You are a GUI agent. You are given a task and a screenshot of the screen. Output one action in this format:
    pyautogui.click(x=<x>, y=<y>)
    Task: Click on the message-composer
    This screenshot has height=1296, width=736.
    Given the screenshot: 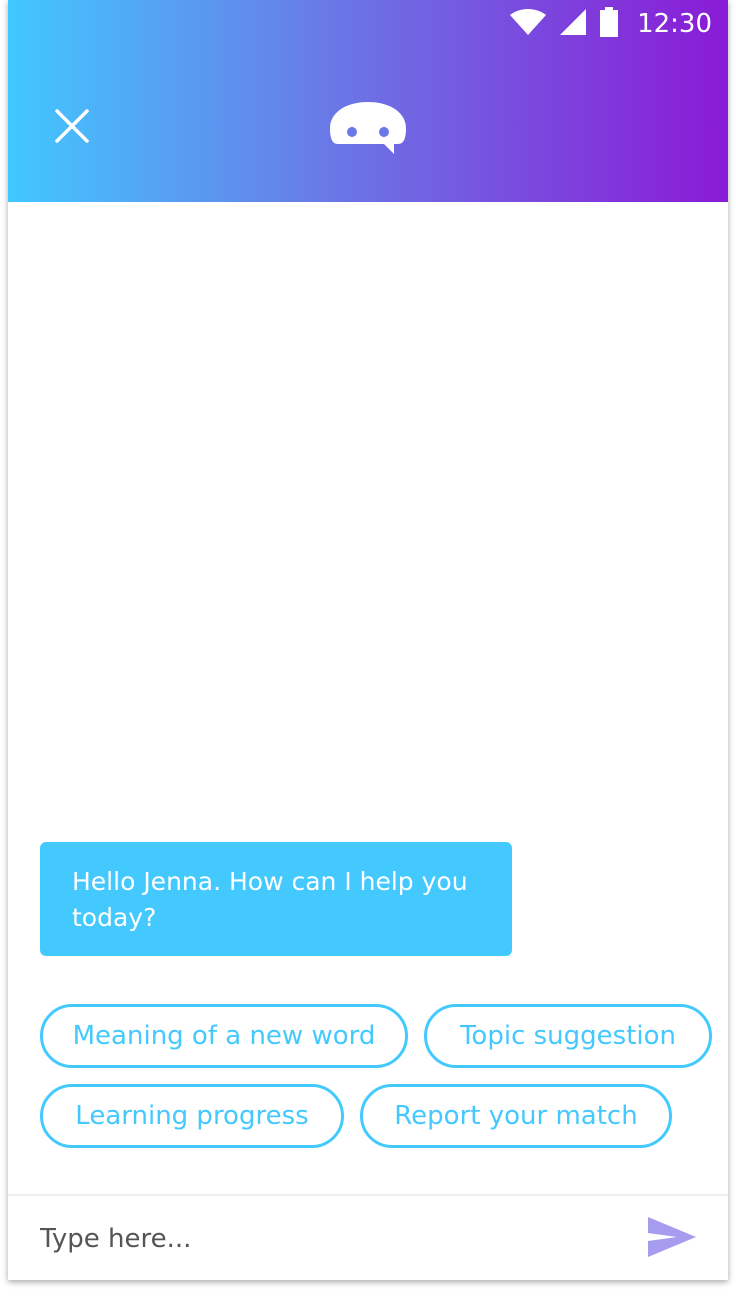 What is the action you would take?
    pyautogui.click(x=368, y=1237)
    